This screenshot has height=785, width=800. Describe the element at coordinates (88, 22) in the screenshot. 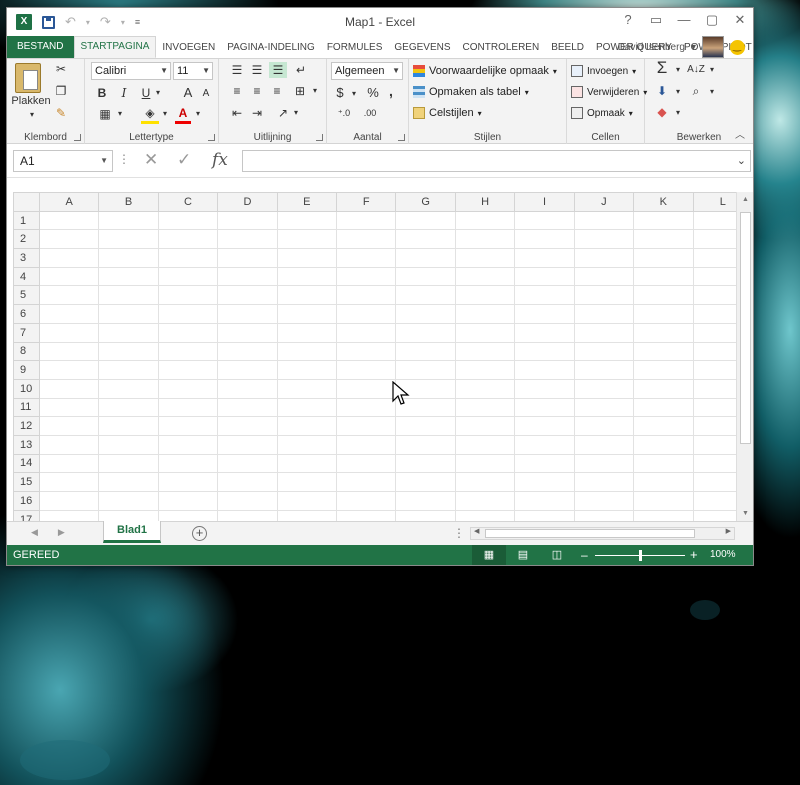

I see `undo-dropdown-icon: ▾` at that location.